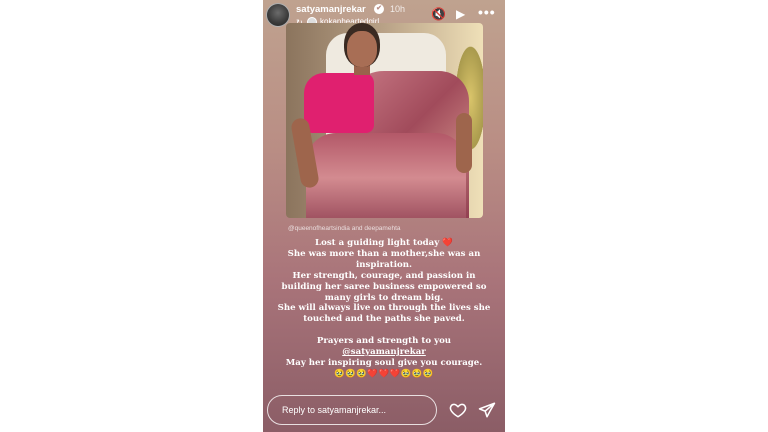 The width and height of the screenshot is (768, 432). Describe the element at coordinates (379, 9) in the screenshot. I see `verified-badge-icon: ✔` at that location.